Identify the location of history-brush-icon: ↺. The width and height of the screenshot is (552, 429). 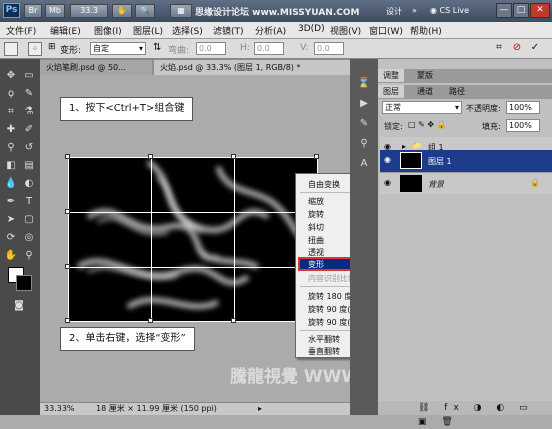
(29, 148).